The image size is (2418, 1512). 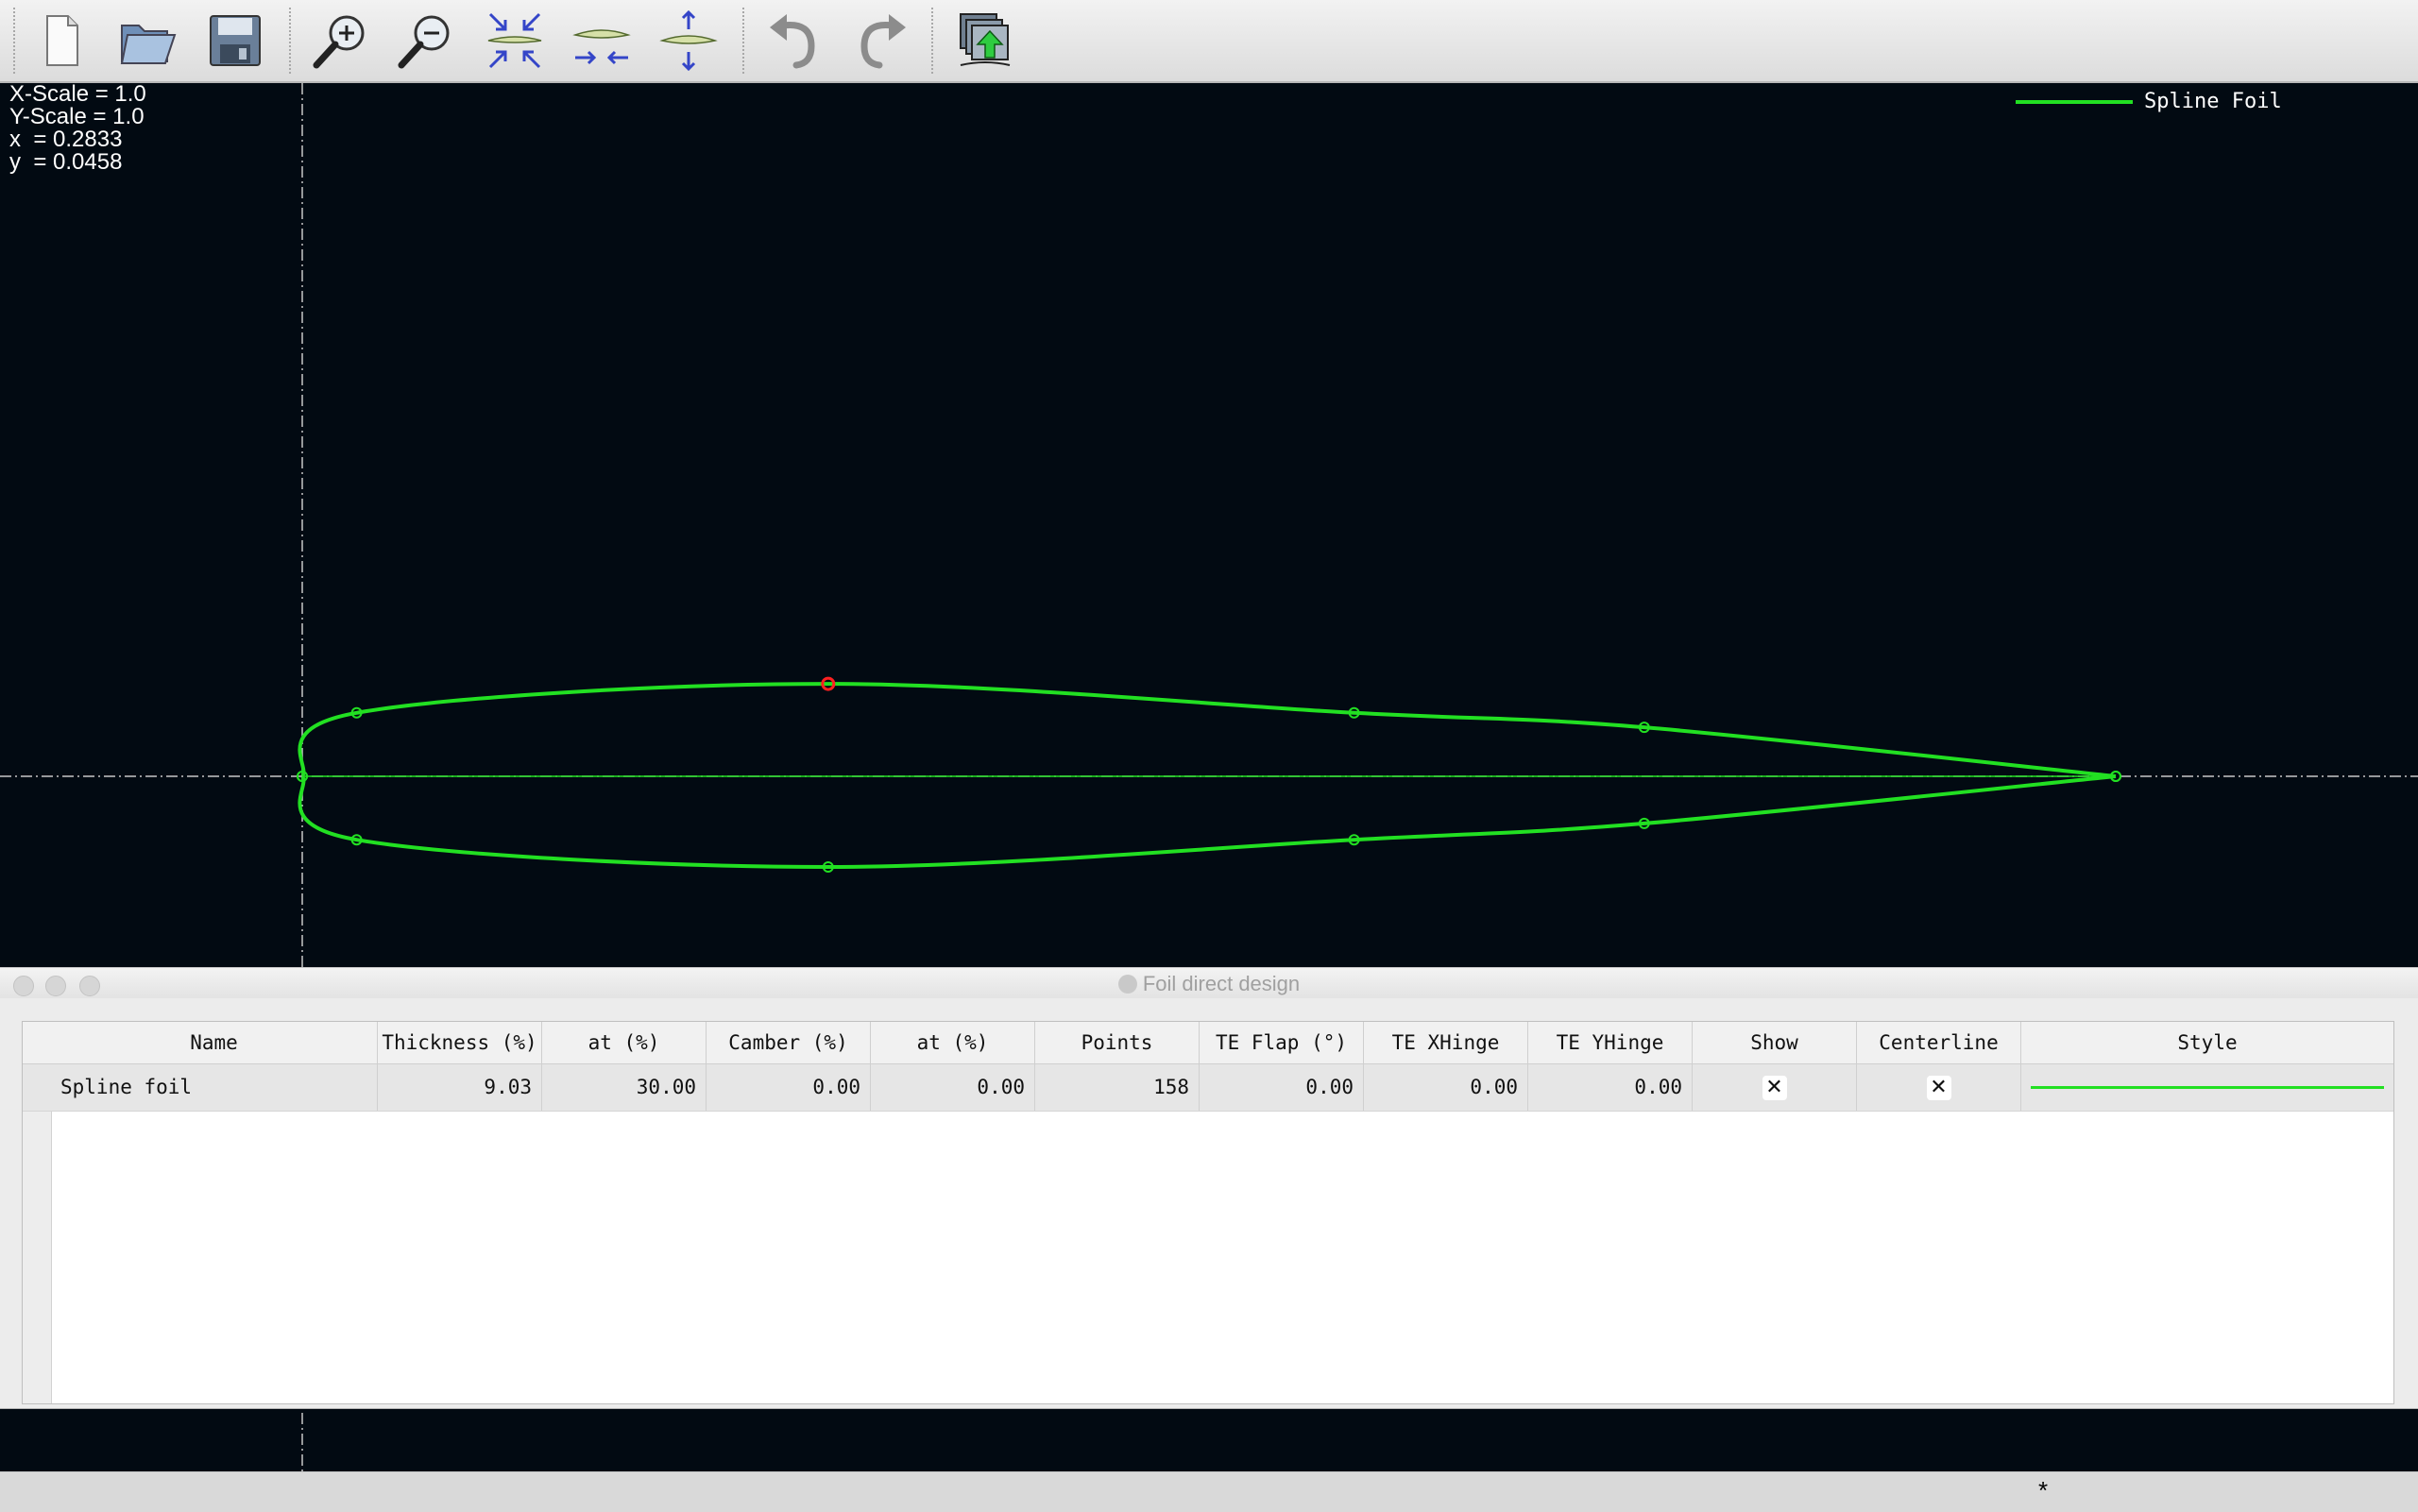 I want to click on zoom-in-icon, so click(x=339, y=42).